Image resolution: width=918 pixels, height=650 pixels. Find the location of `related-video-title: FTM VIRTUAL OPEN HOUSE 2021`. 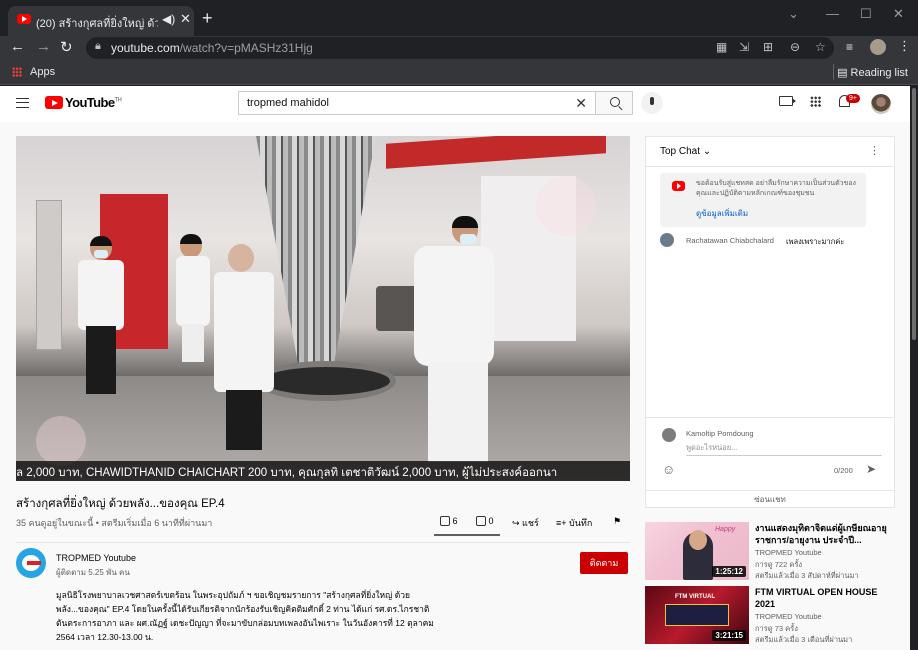

related-video-title: FTM VIRTUAL OPEN HOUSE 2021 is located at coordinates (816, 598).